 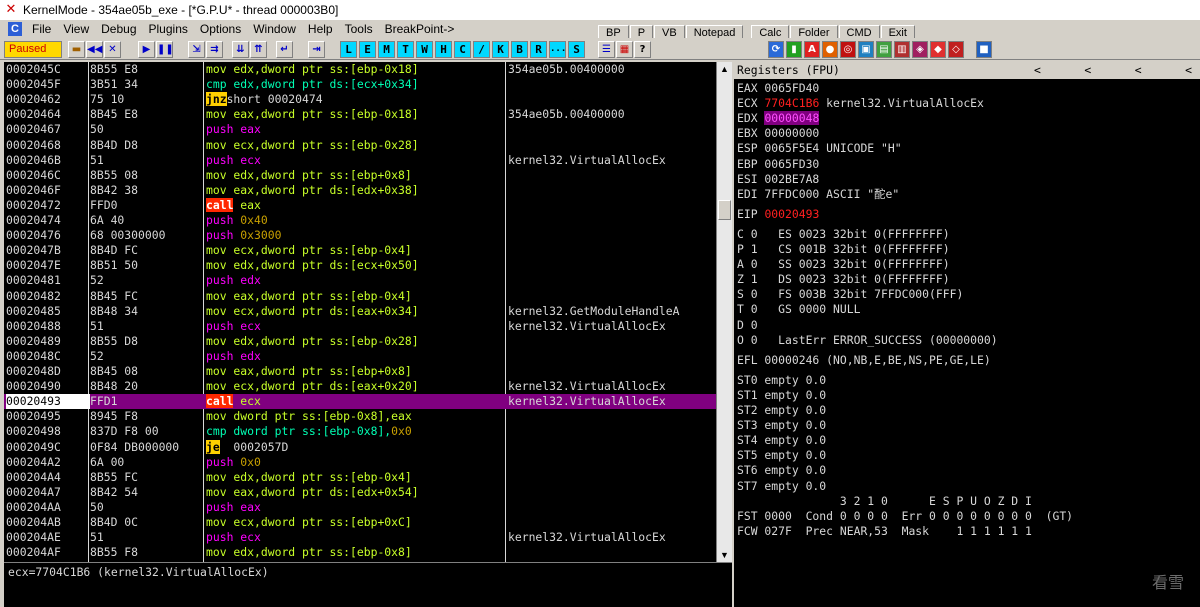 What do you see at coordinates (405, 49) in the screenshot?
I see `window-letter-button-3: T` at bounding box center [405, 49].